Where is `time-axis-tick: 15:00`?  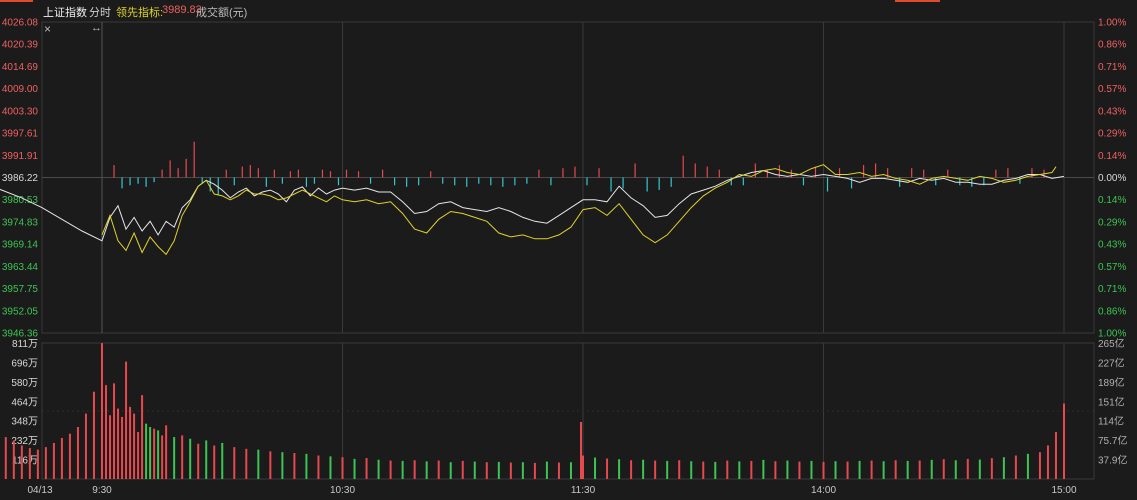 time-axis-tick: 15:00 is located at coordinates (1063, 490).